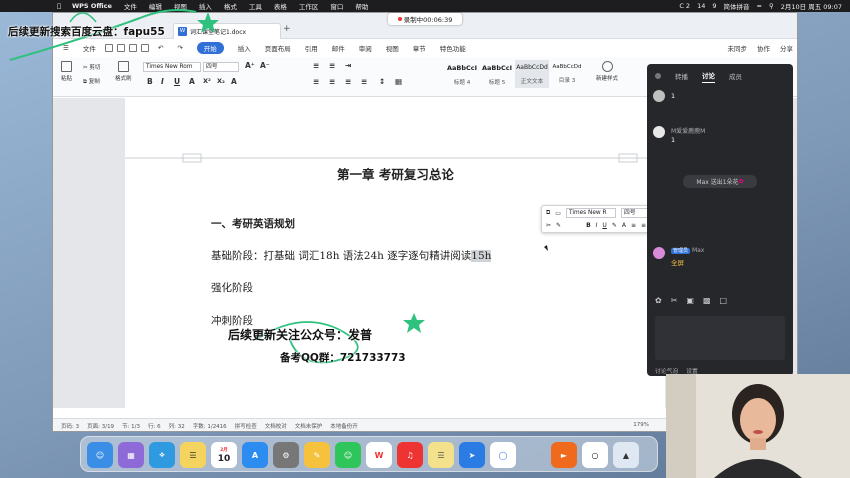 Image resolution: width=850 pixels, height=478 pixels. What do you see at coordinates (532, 74) in the screenshot?
I see `style-body-text: AaBbCcDd 正文文本` at bounding box center [532, 74].